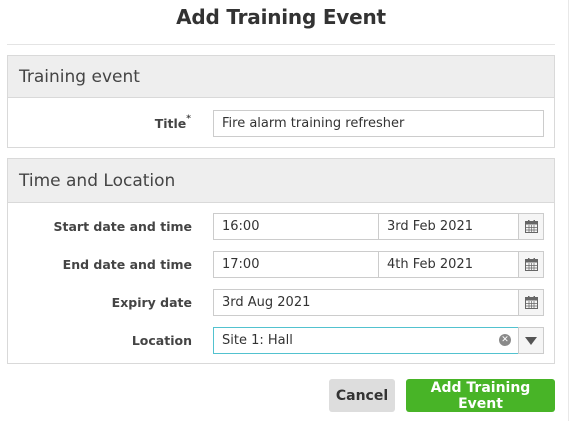  Describe the element at coordinates (448, 264) in the screenshot. I see `end-date-input: 4th Feb 2021` at that location.